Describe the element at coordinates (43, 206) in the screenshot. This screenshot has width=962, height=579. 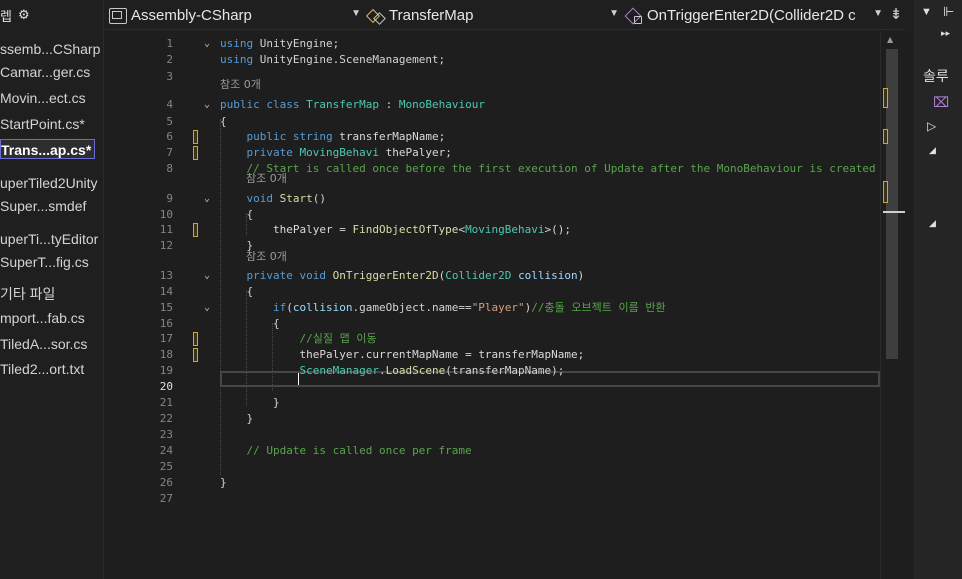
I see `file-tab-item: Super...smdef` at that location.